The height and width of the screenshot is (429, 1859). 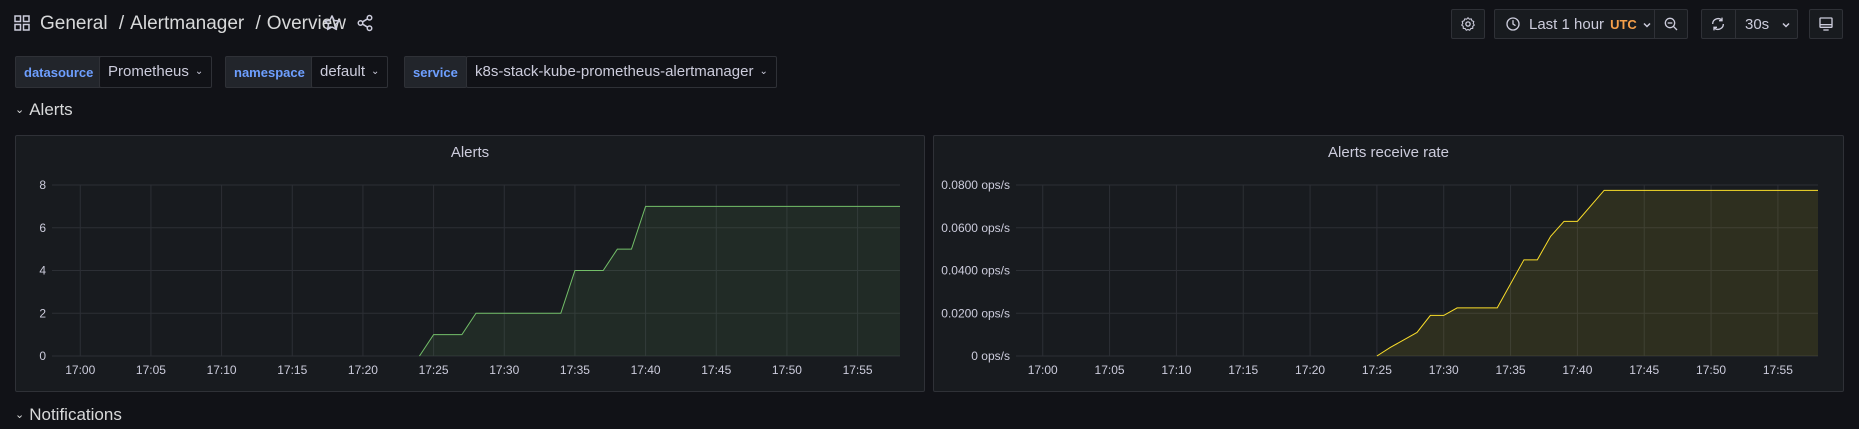 I want to click on time-range-picker: Last 1 hour UTC, so click(x=1591, y=24).